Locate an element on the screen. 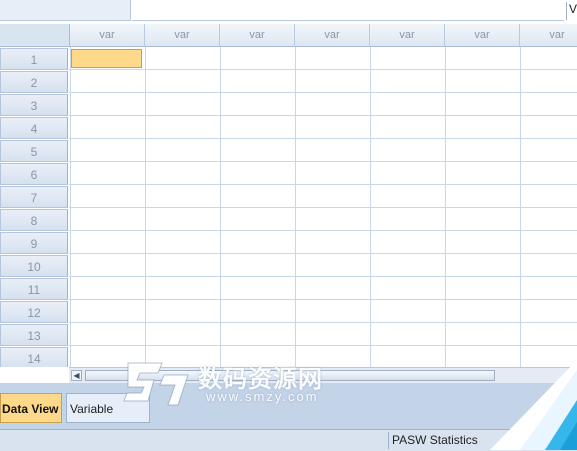 The height and width of the screenshot is (451, 577). toolbar-strip: V is located at coordinates (288, 11).